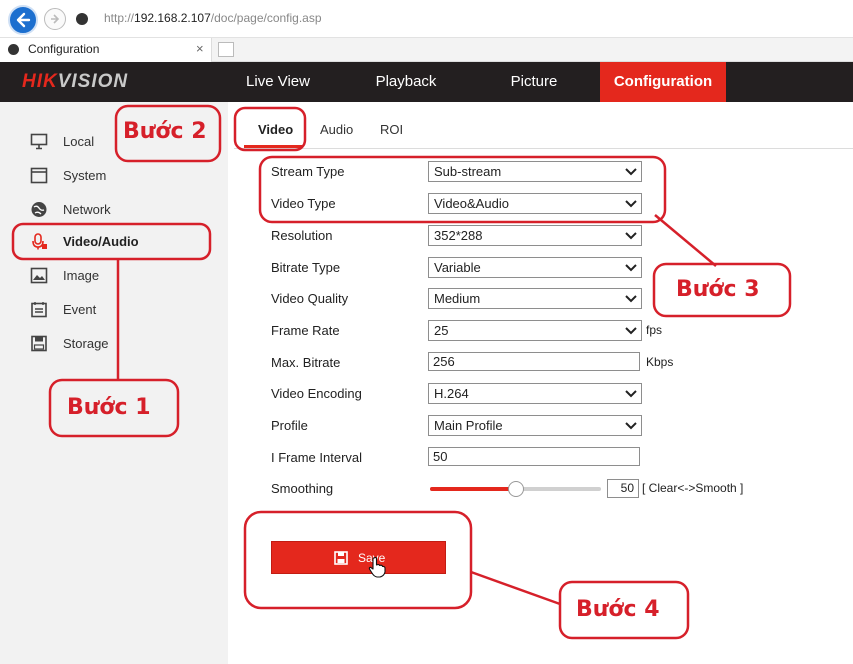 The height and width of the screenshot is (664, 853). Describe the element at coordinates (114, 210) in the screenshot. I see `sidebar-item-network: Network` at that location.